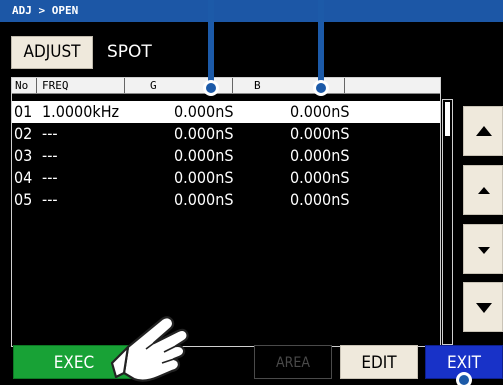 The width and height of the screenshot is (503, 385). I want to click on page-up-button, so click(483, 131).